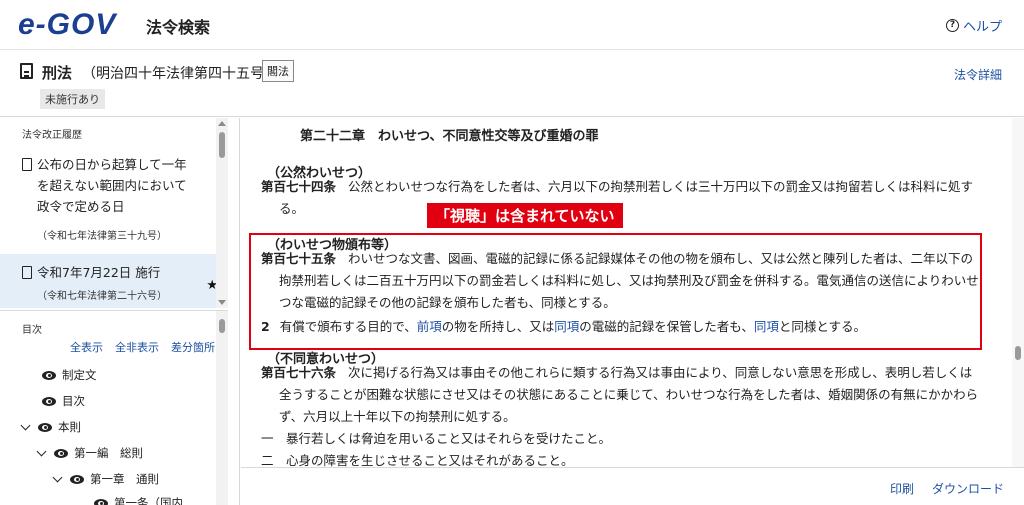 The image size is (1024, 505). I want to click on toc-item-label: 第一章 通則, so click(124, 479).